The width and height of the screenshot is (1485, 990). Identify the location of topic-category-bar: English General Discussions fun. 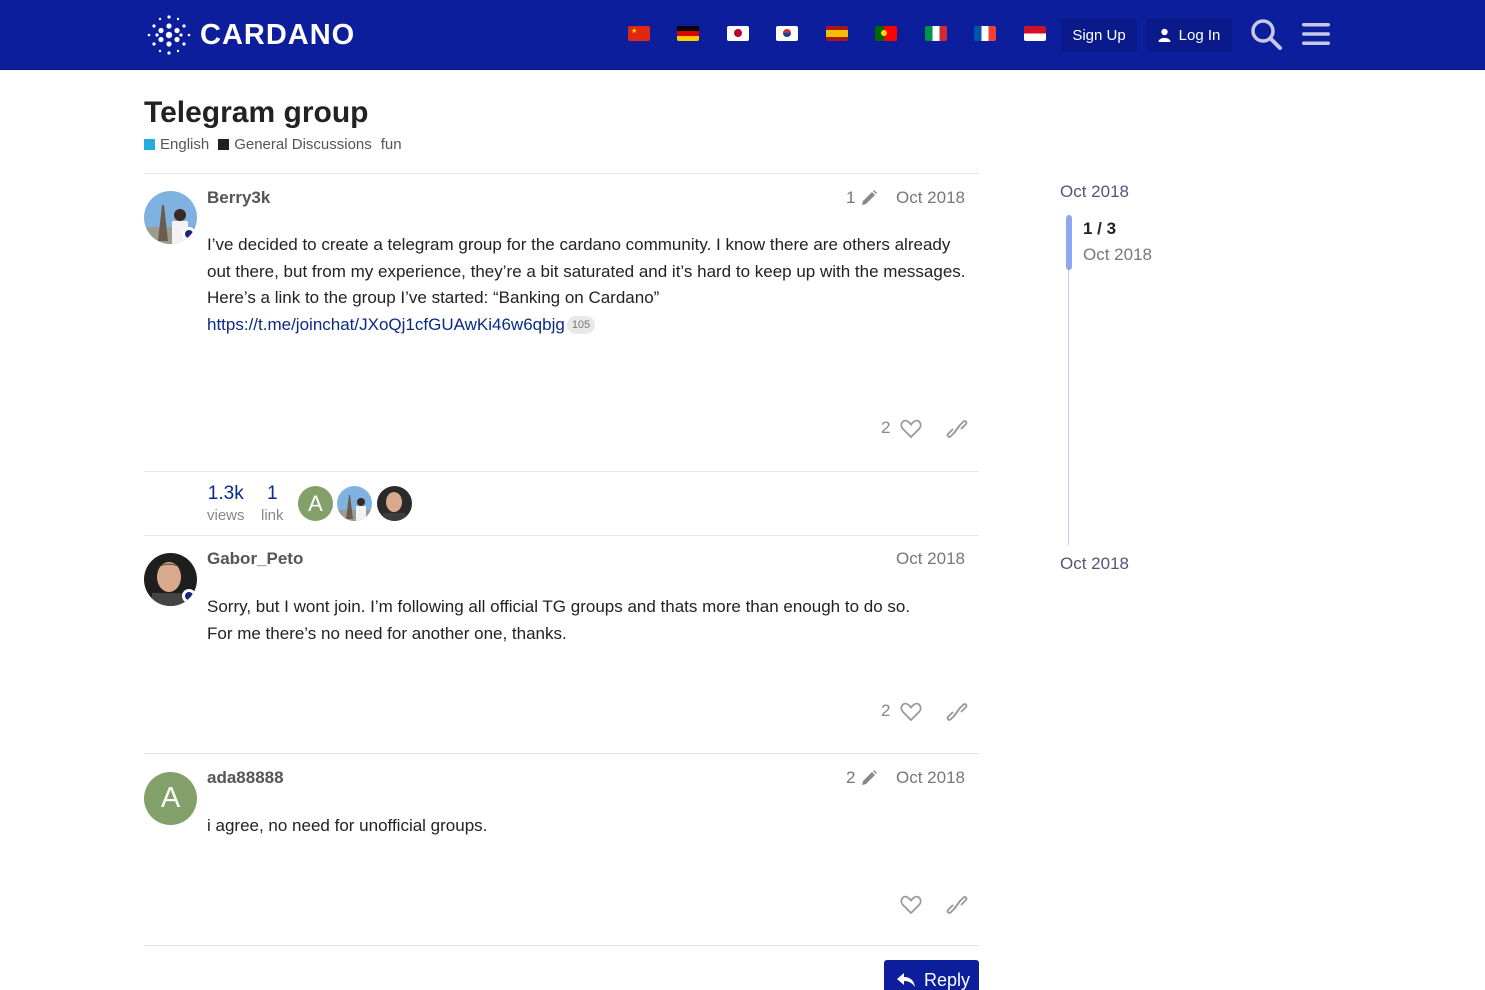
(273, 144).